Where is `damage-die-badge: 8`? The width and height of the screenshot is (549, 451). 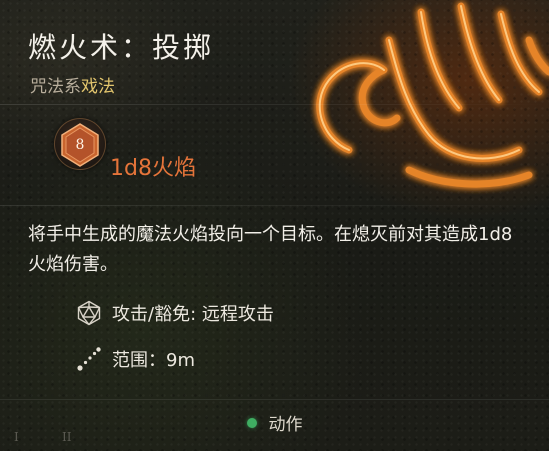
damage-die-badge: 8 is located at coordinates (80, 144).